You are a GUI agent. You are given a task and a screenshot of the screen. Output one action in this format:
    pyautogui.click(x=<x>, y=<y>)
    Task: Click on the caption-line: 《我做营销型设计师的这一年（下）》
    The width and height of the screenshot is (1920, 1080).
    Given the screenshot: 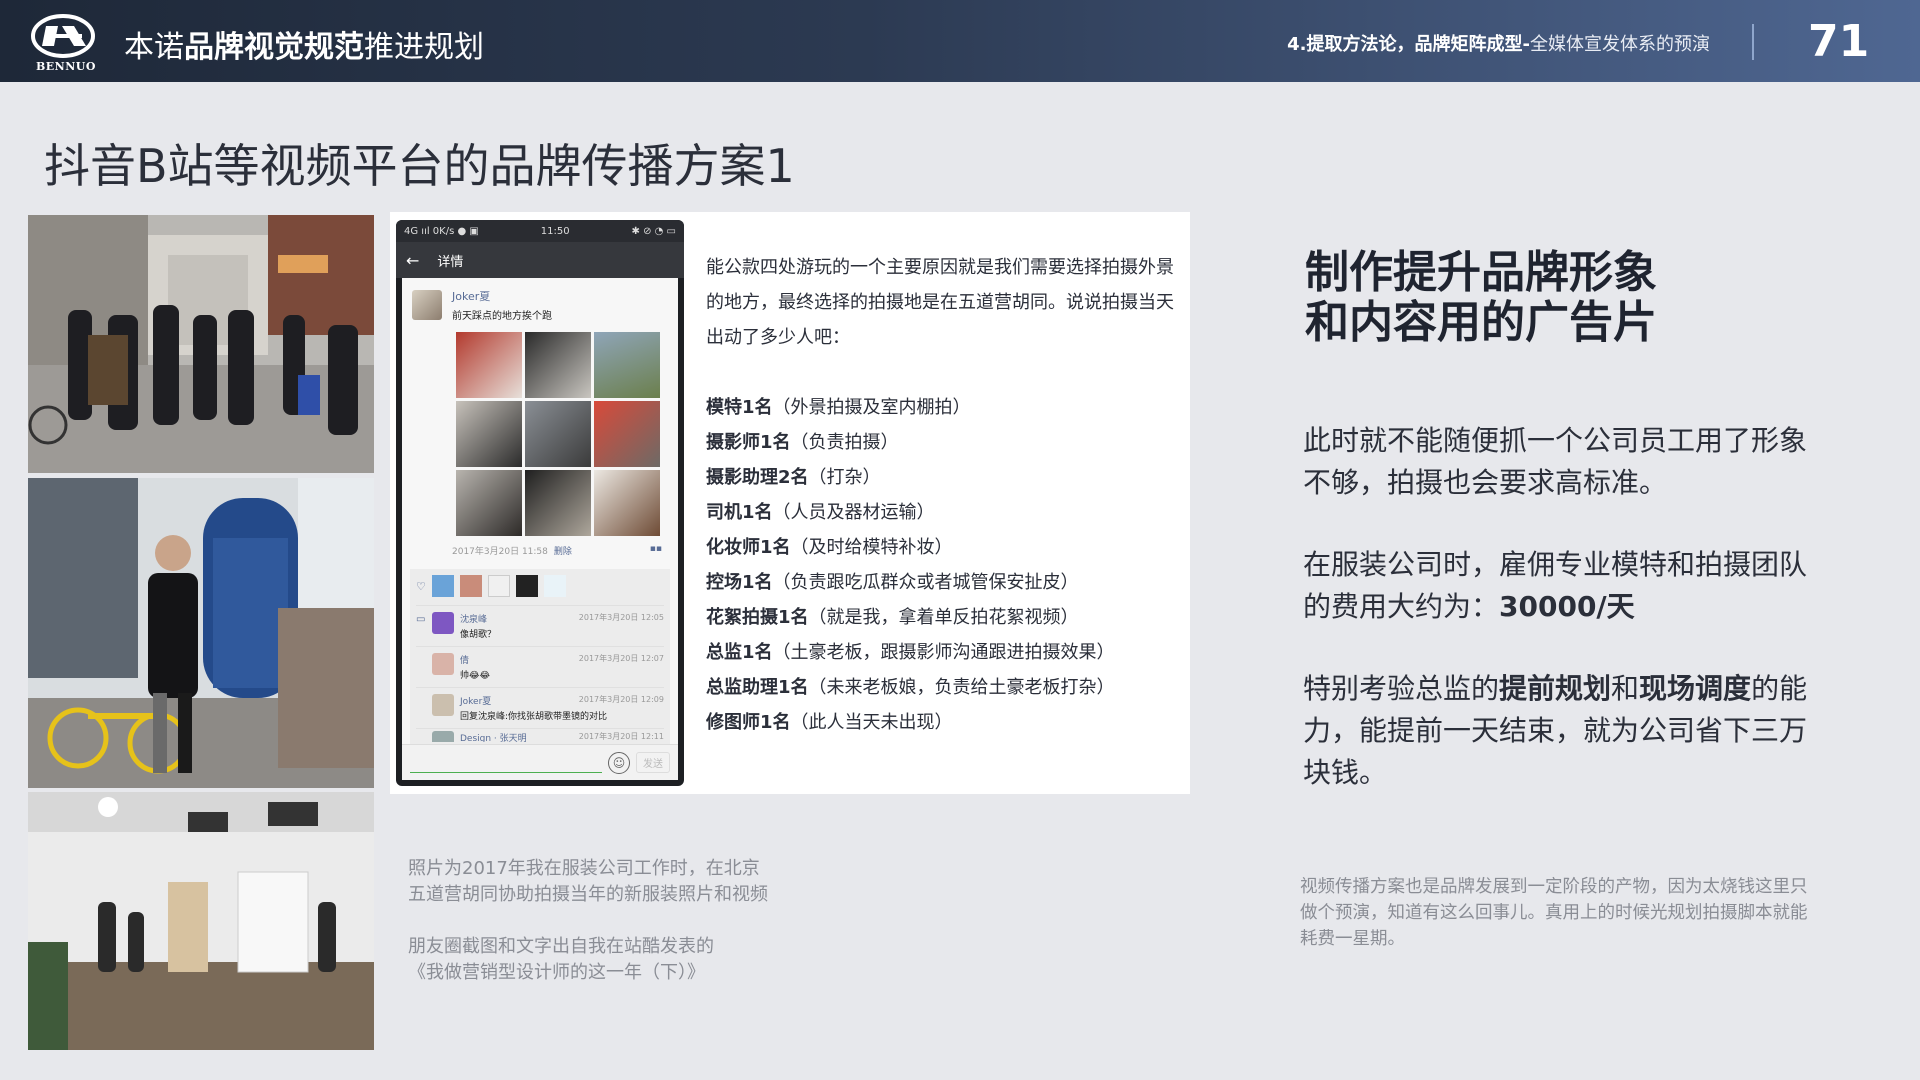 What is the action you would take?
    pyautogui.click(x=556, y=972)
    